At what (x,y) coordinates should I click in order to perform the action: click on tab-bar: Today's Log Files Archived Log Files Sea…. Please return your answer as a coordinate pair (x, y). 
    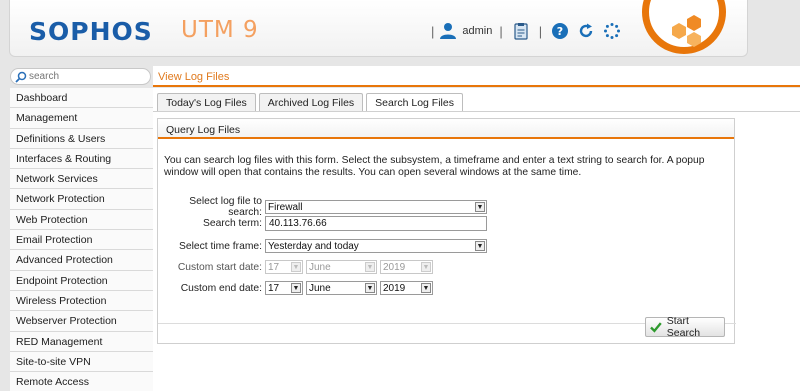
    Looking at the image, I should click on (311, 102).